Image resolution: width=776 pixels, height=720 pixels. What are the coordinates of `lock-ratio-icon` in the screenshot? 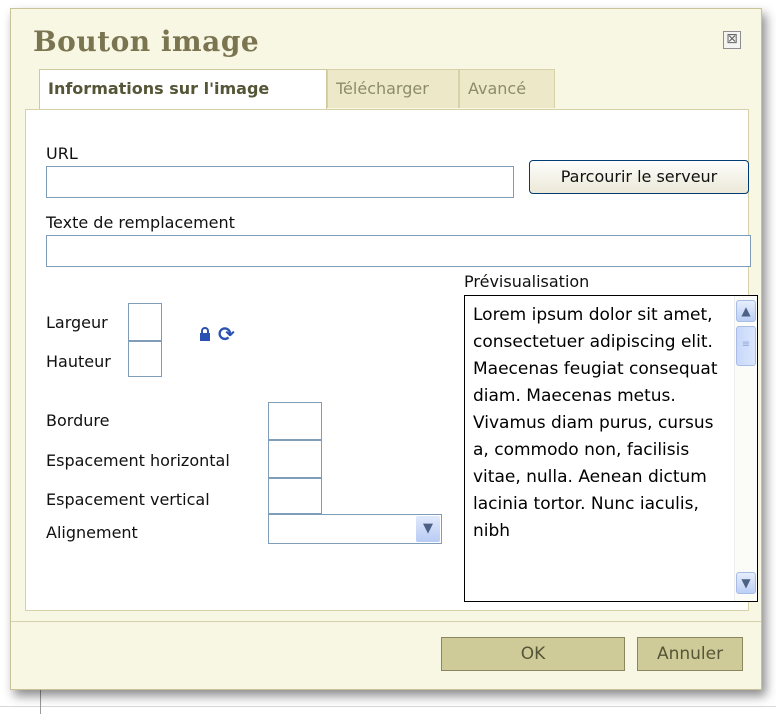 It's located at (205, 334).